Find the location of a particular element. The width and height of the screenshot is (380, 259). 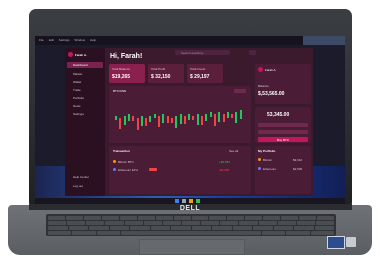

stat-value: $19,265 is located at coordinates (121, 77).